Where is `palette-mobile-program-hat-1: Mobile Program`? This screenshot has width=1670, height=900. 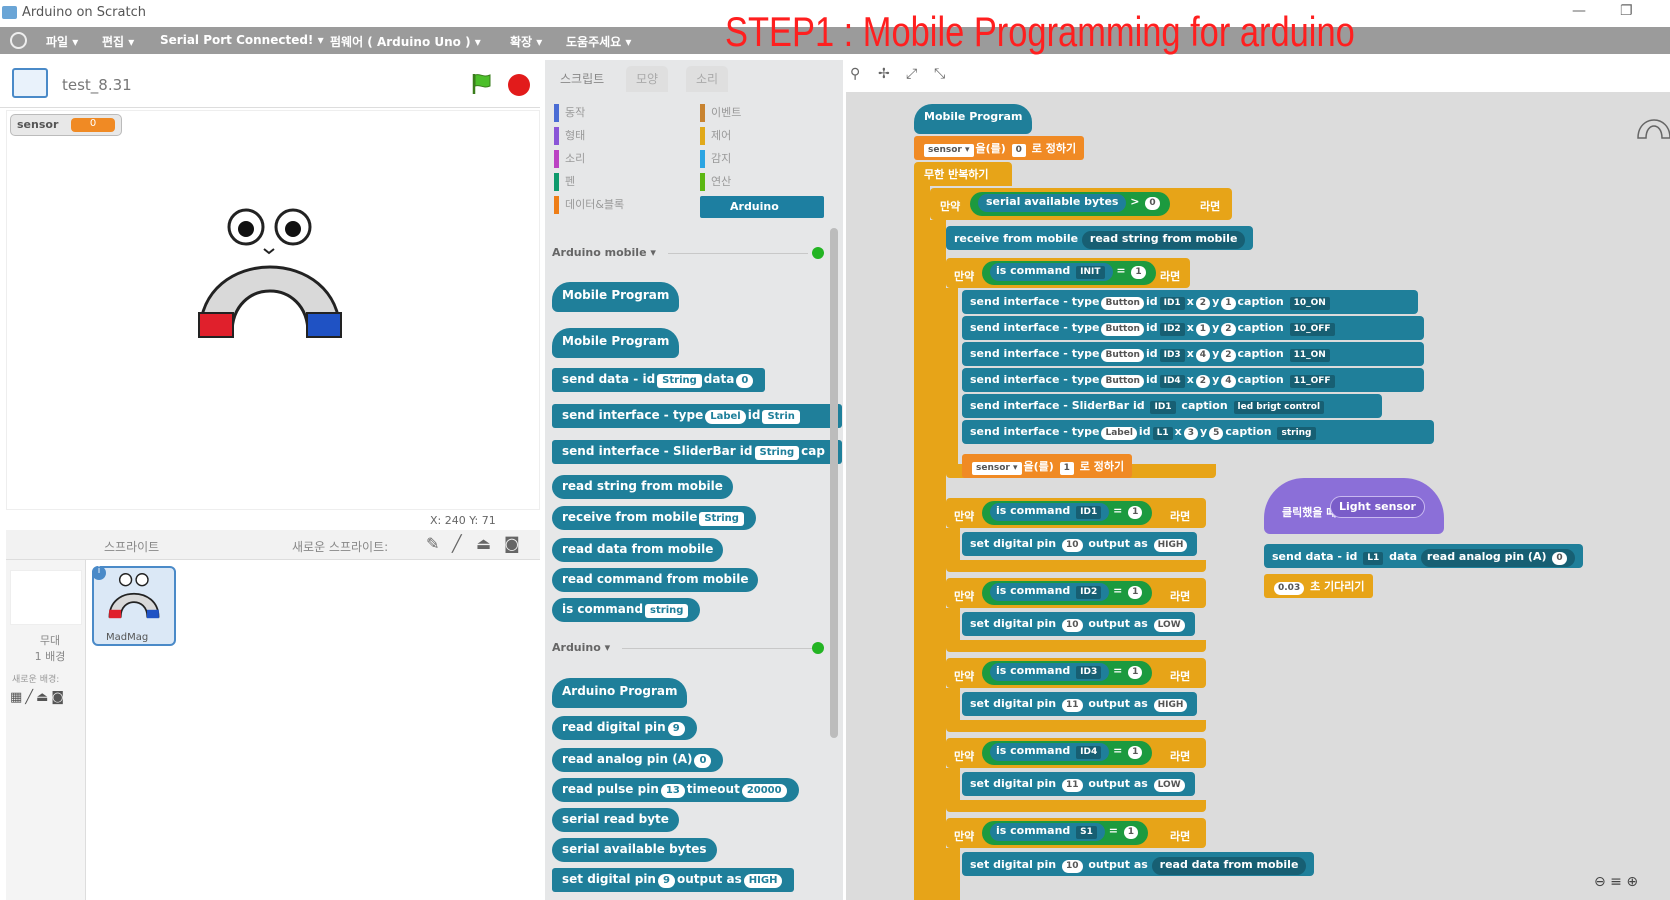 palette-mobile-program-hat-1: Mobile Program is located at coordinates (616, 297).